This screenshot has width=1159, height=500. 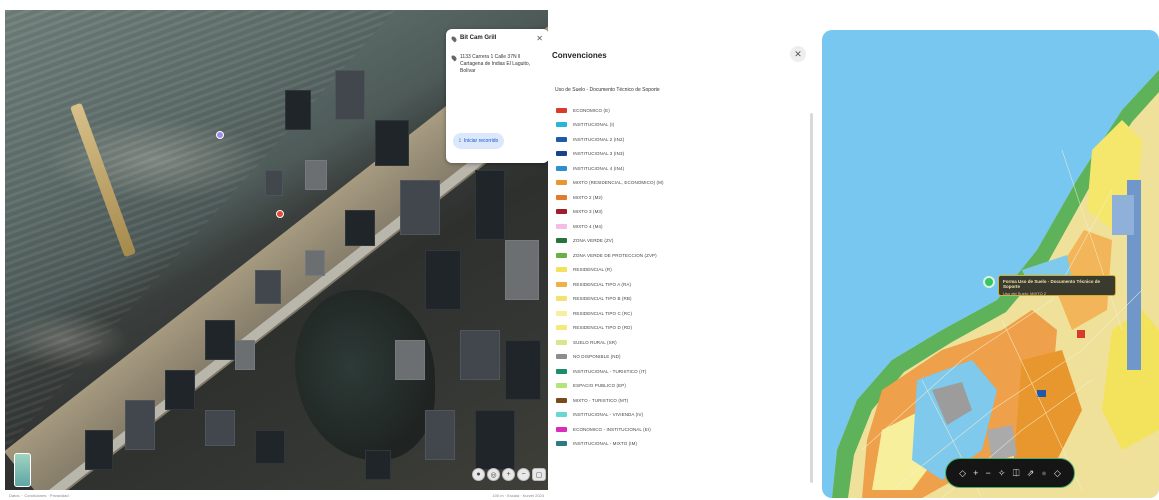 What do you see at coordinates (599, 154) in the screenshot?
I see `legend-label: INSTITUCIONAL 3 (IN3)` at bounding box center [599, 154].